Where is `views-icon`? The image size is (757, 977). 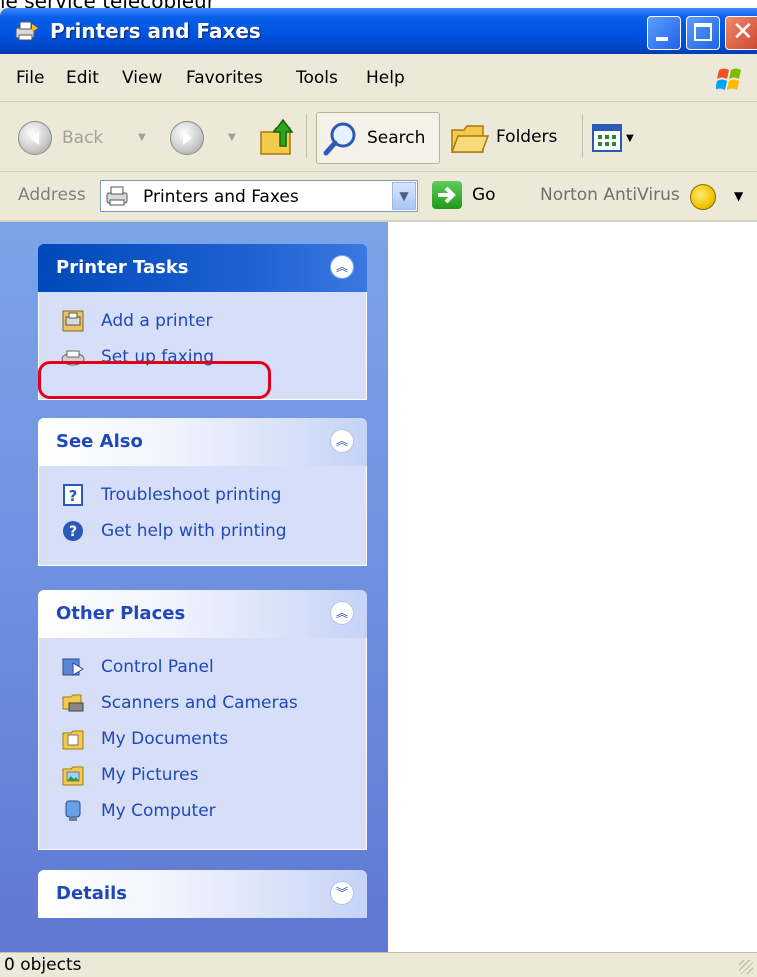 views-icon is located at coordinates (607, 138).